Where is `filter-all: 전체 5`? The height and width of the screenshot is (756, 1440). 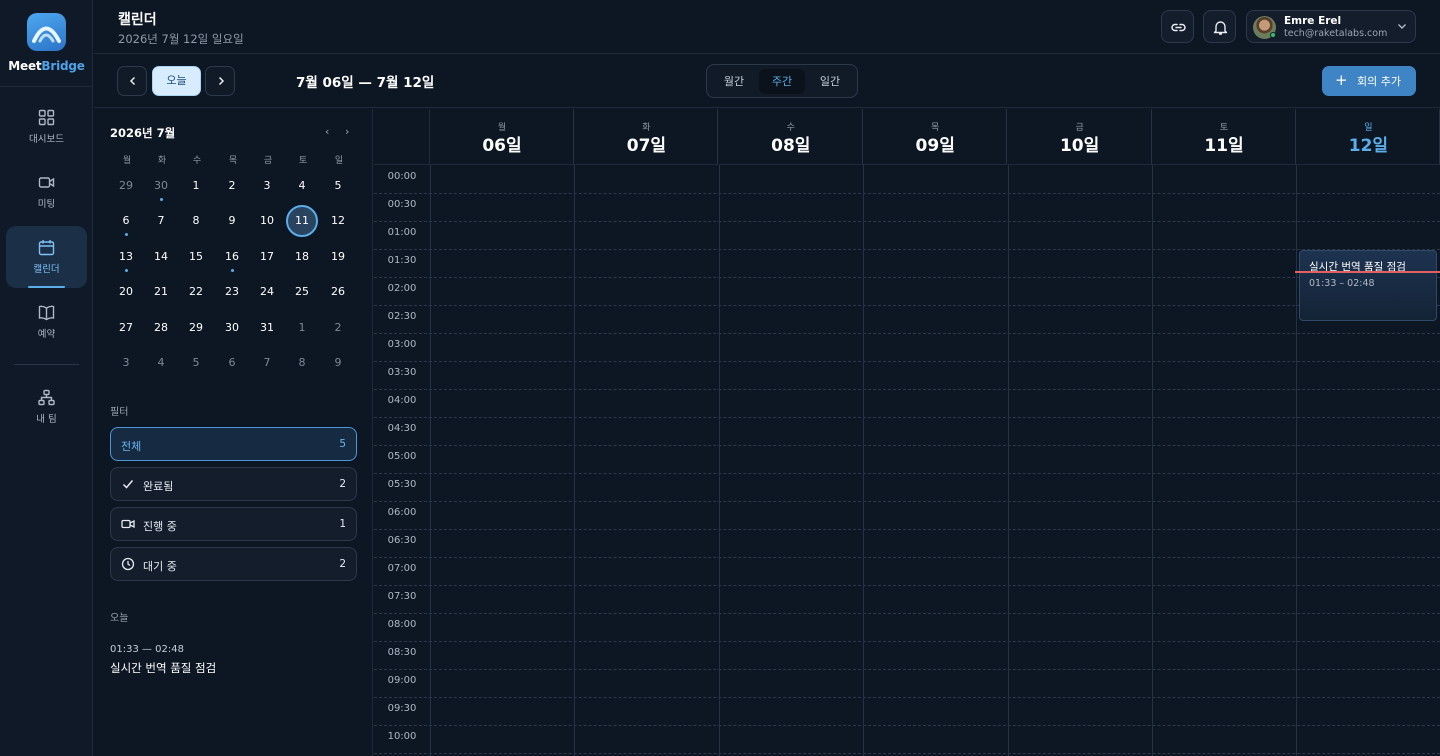 filter-all: 전체 5 is located at coordinates (233, 444).